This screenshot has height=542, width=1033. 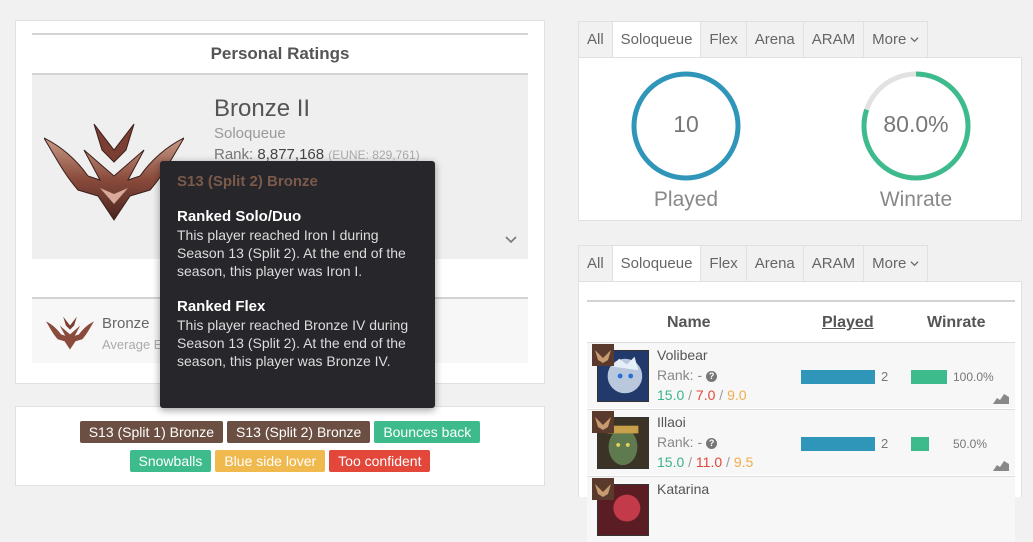 I want to click on header-winrate: Winrate, so click(x=956, y=323).